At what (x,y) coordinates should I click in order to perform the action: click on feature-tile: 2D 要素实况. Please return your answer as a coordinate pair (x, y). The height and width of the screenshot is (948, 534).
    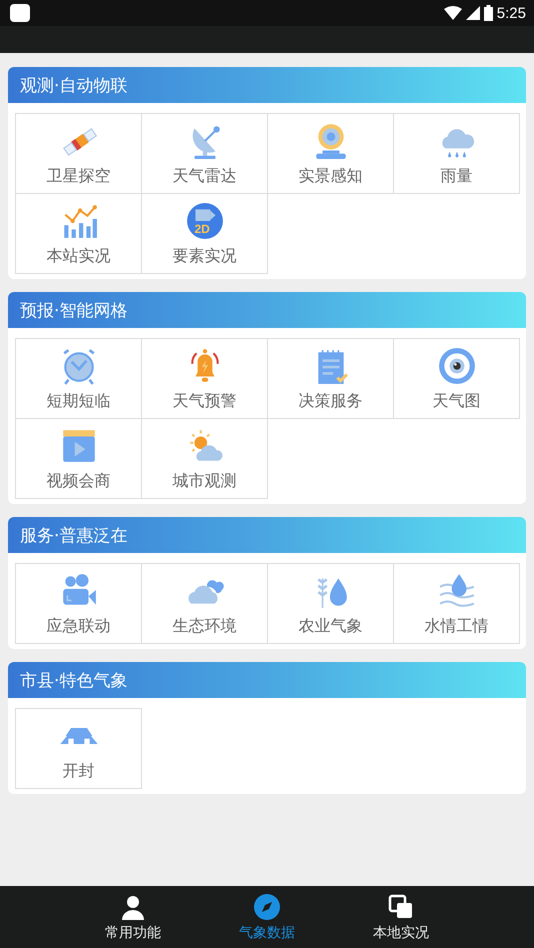
    Looking at the image, I should click on (204, 233).